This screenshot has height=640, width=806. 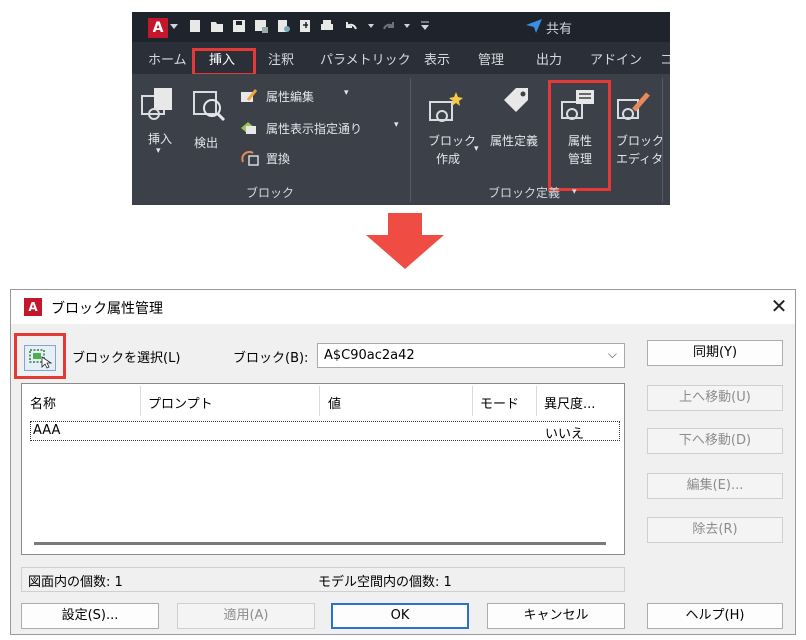 What do you see at coordinates (278, 158) in the screenshot?
I see `replace-label: 置換` at bounding box center [278, 158].